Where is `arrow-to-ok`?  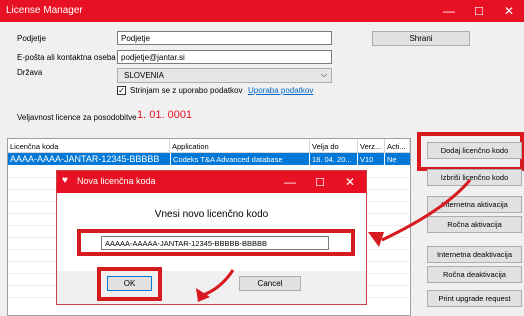
arrow-to-ok is located at coordinates (217, 283).